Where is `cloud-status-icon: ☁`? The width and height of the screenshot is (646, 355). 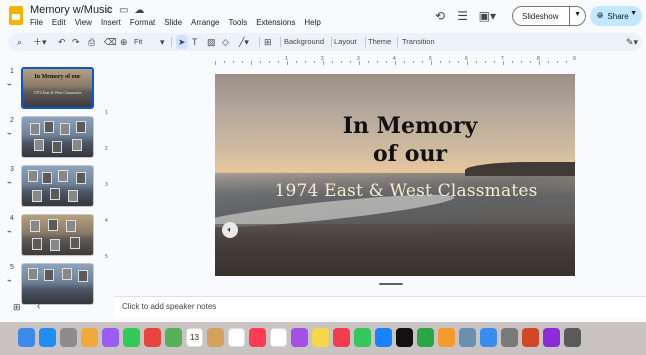
cloud-status-icon: ☁ is located at coordinates (139, 10).